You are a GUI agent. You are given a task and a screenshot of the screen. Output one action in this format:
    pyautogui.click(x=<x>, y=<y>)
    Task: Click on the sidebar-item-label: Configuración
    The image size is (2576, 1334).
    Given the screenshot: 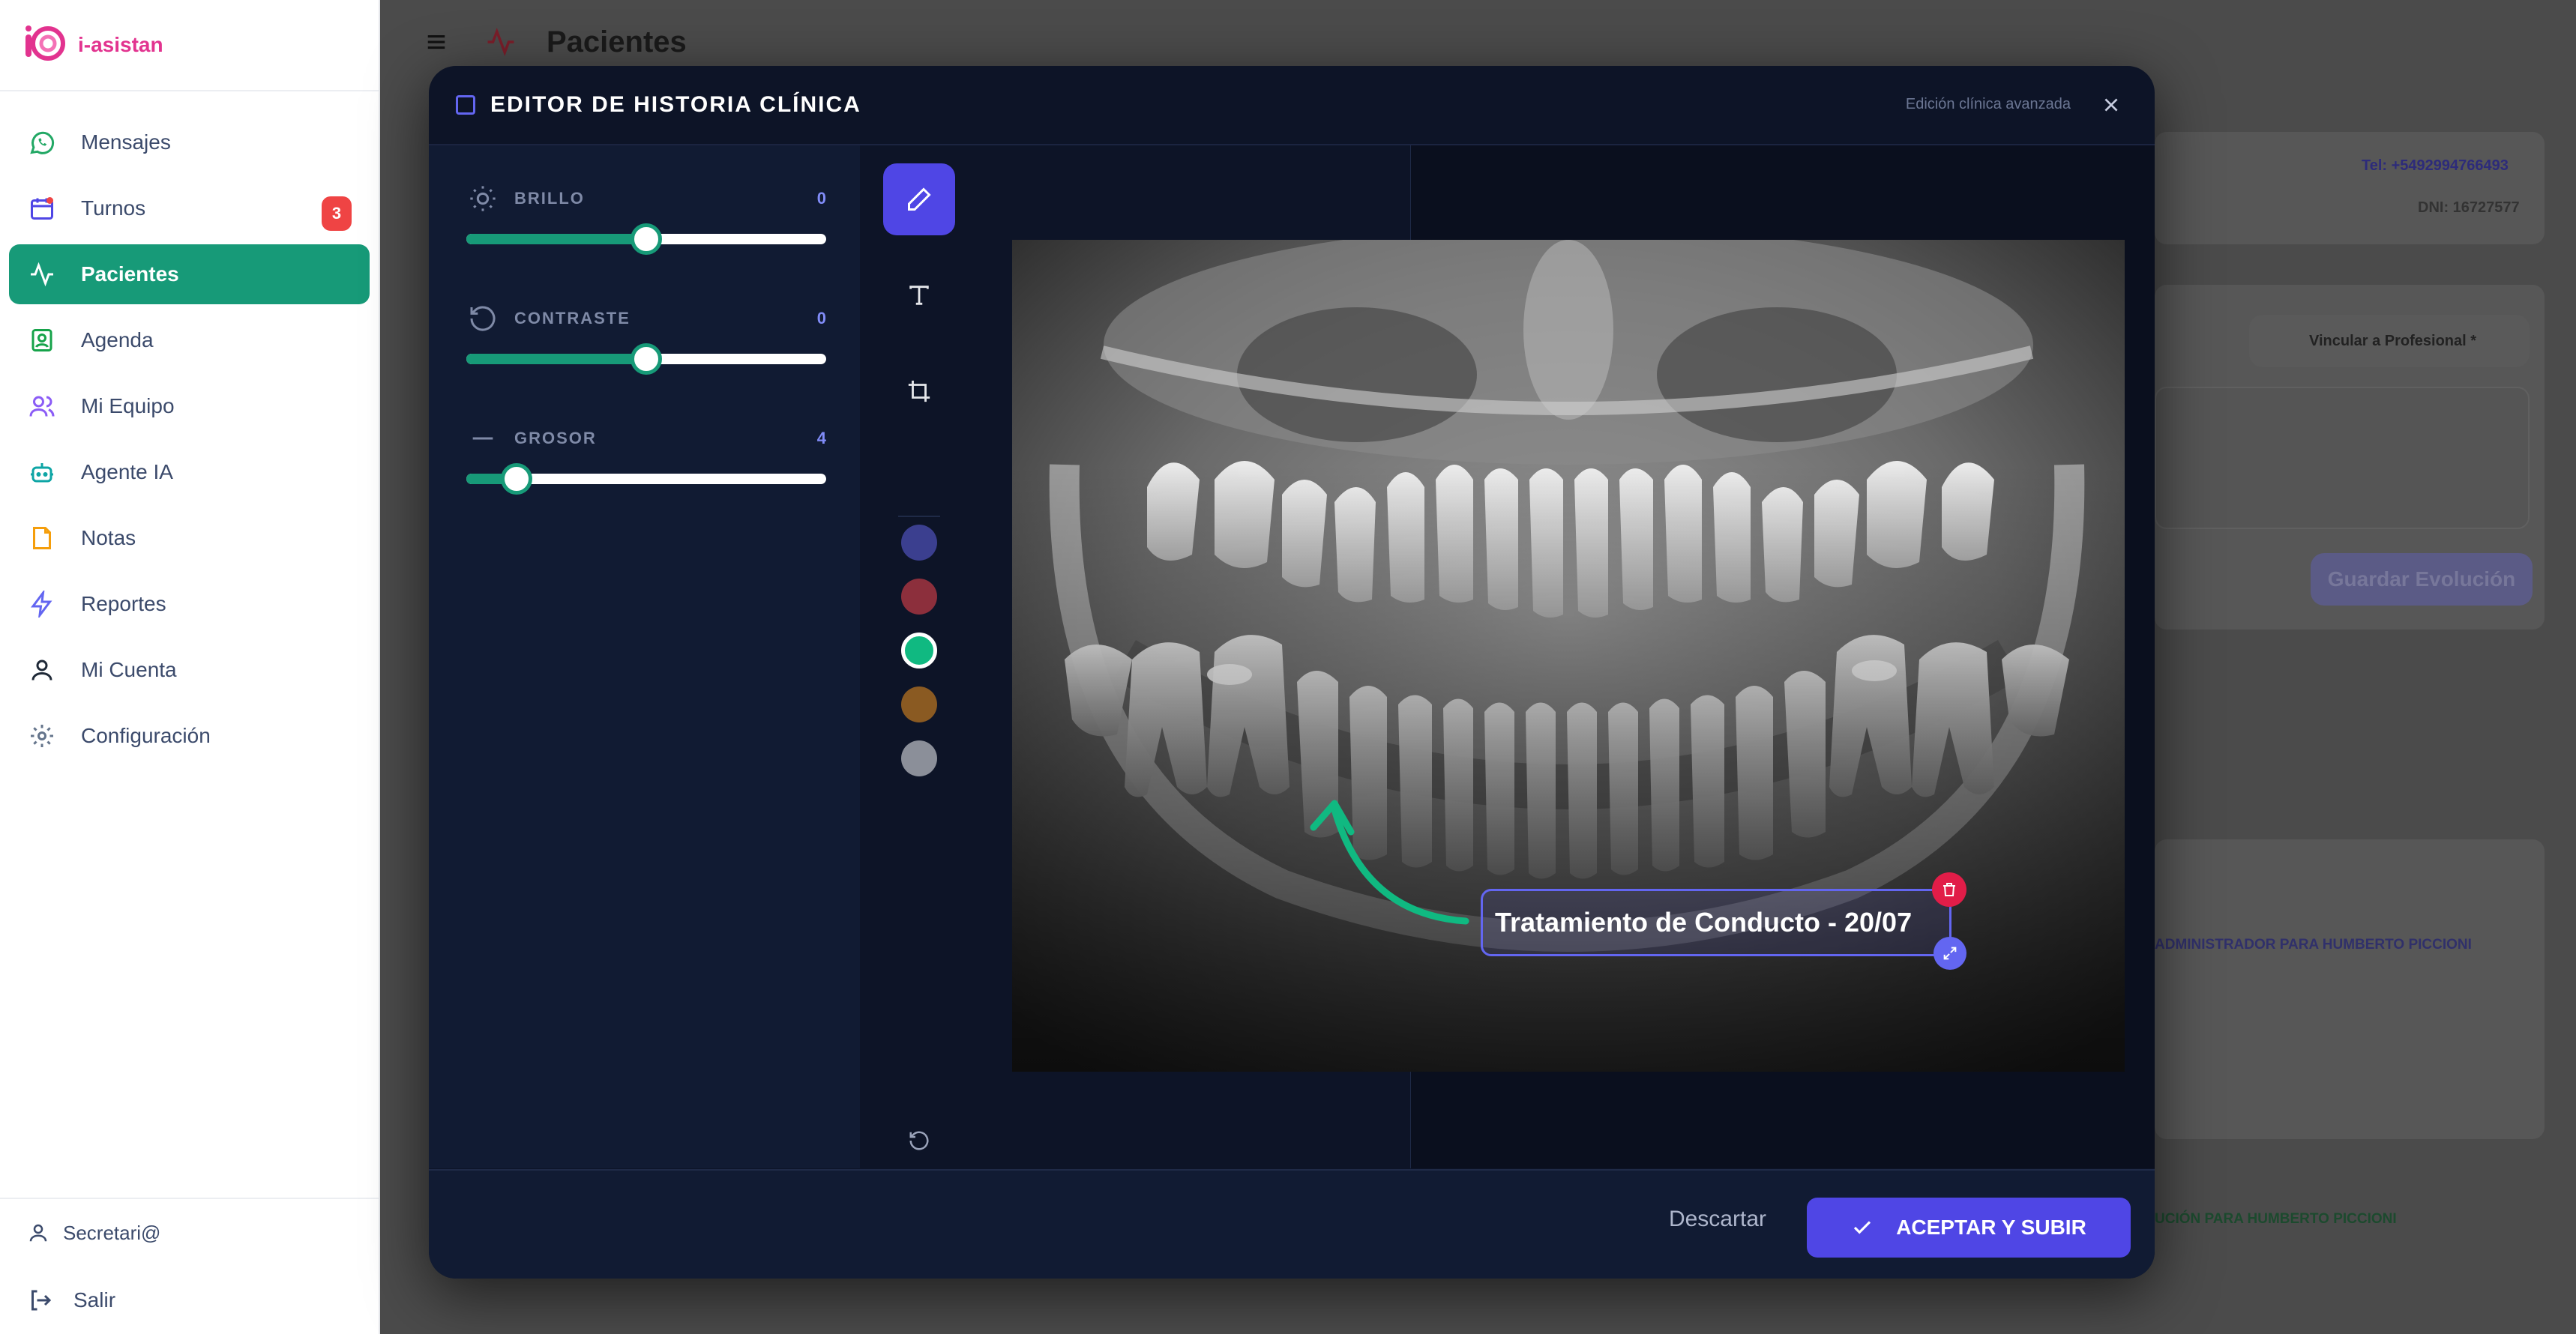 What is the action you would take?
    pyautogui.click(x=146, y=735)
    